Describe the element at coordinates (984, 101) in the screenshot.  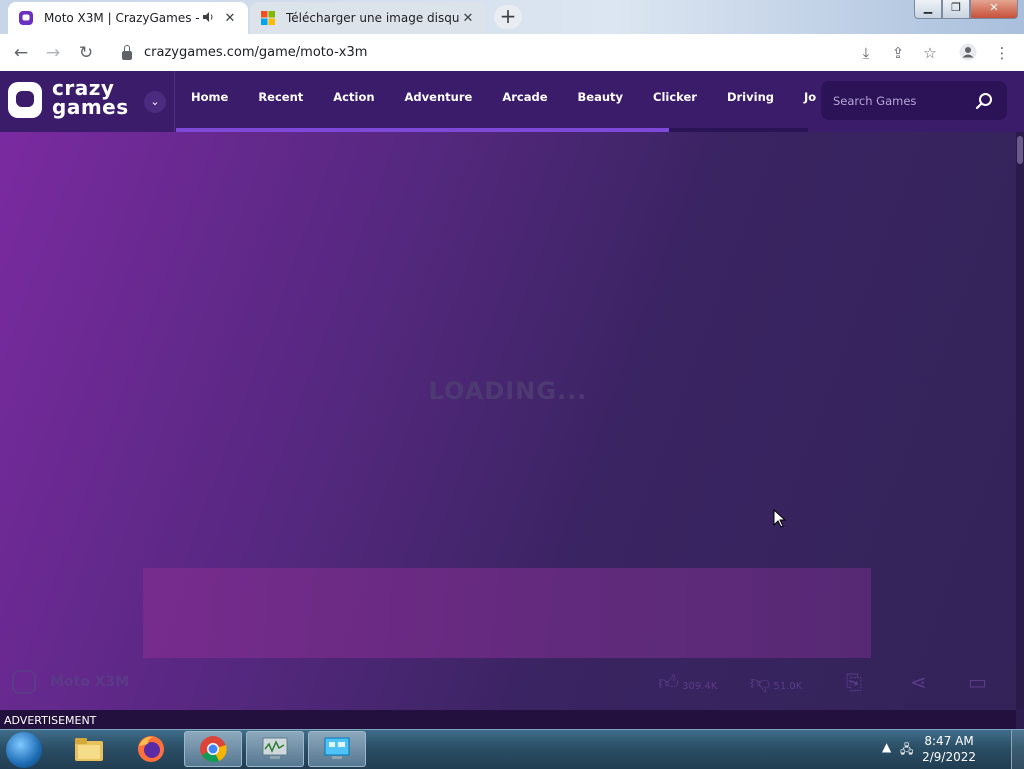
I see `search-icon` at that location.